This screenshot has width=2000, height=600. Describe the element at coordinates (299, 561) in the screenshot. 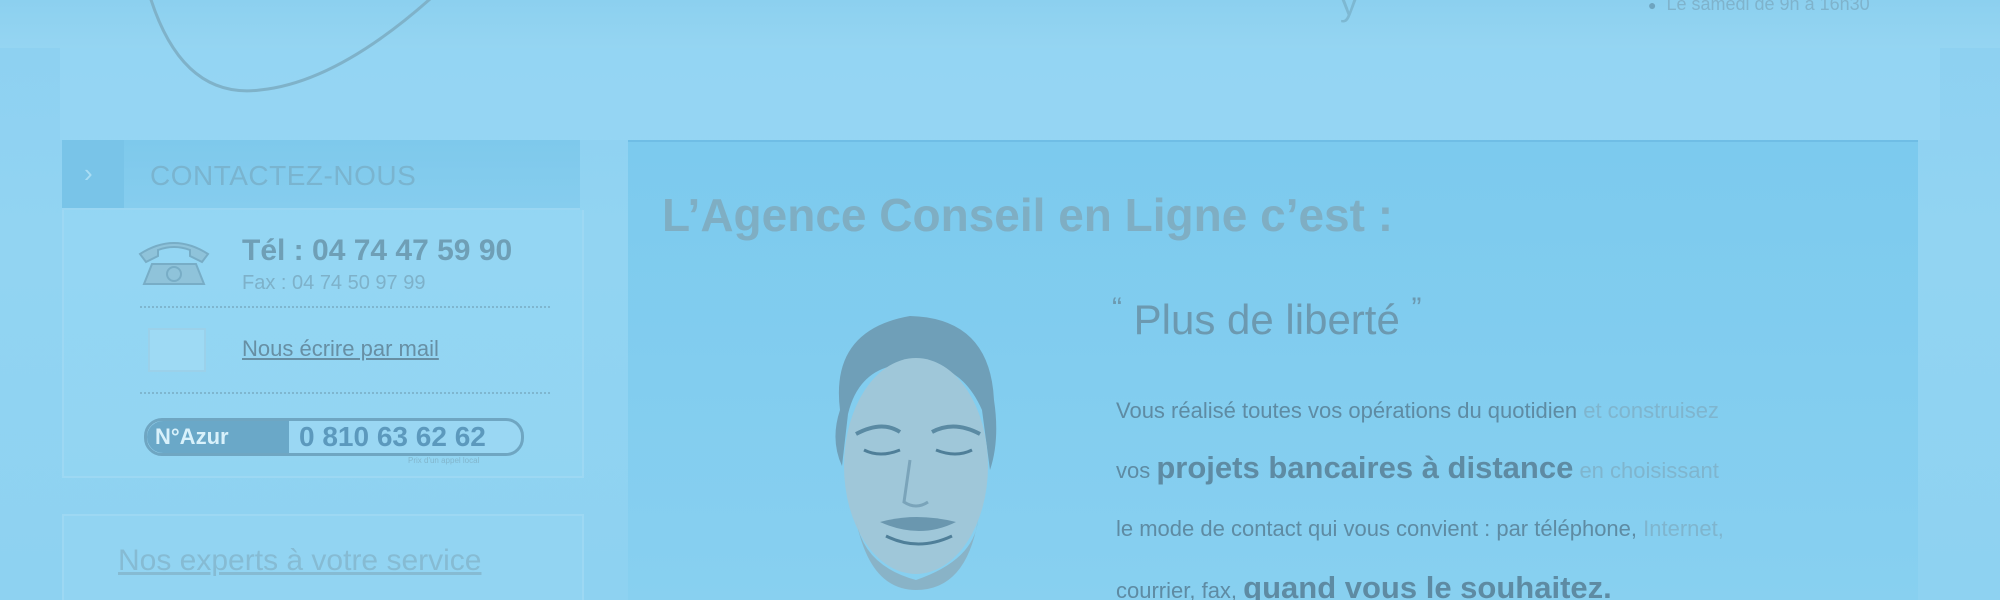

I see `experts-link: Nos experts à votre service` at that location.